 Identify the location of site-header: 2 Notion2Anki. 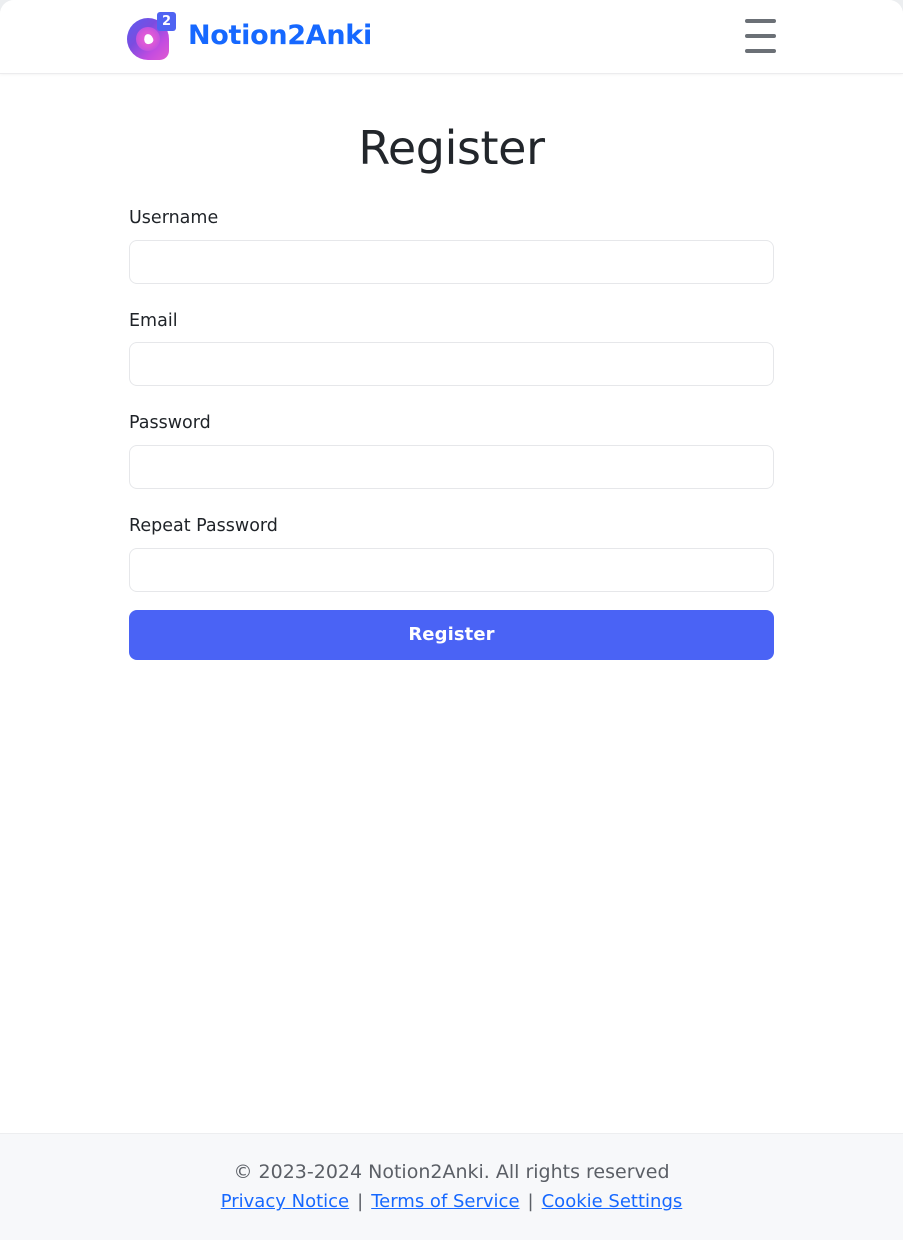
(451, 37).